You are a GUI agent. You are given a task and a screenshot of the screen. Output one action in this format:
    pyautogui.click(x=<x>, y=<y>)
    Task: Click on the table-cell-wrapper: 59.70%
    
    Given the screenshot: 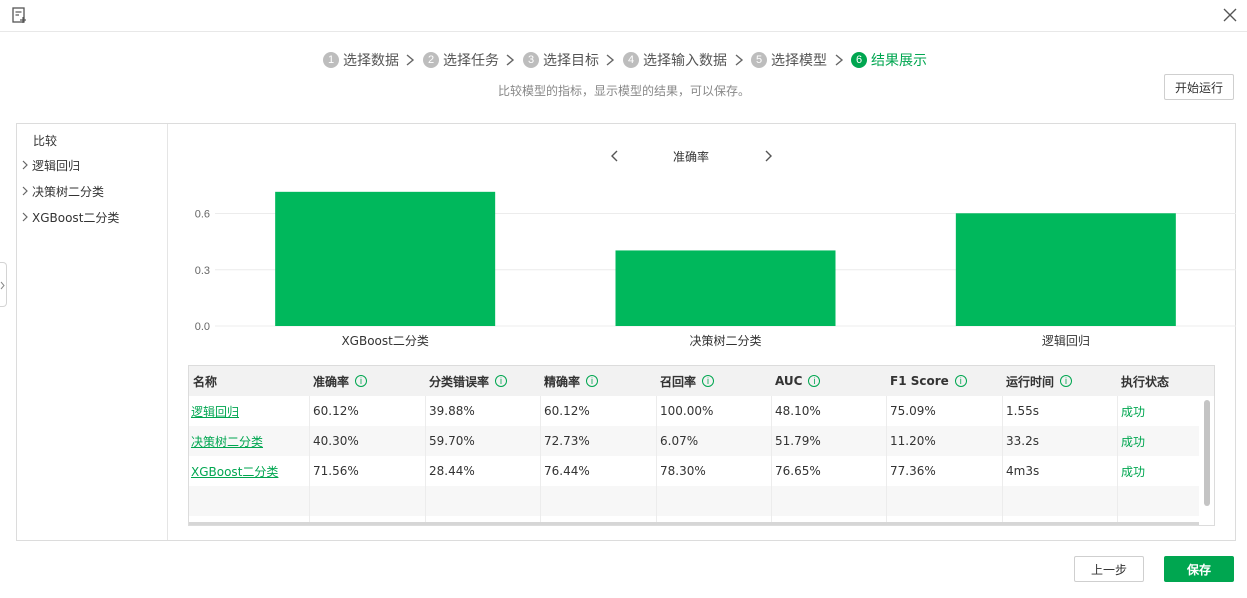 What is the action you would take?
    pyautogui.click(x=452, y=441)
    